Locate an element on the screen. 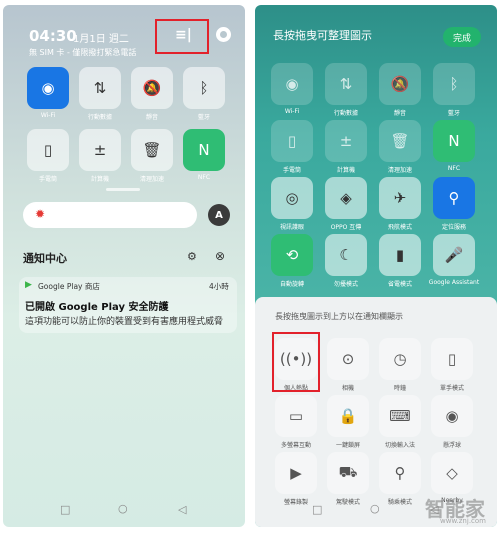 The width and height of the screenshot is (500, 533). tile-icon: ᛒ is located at coordinates (454, 84).